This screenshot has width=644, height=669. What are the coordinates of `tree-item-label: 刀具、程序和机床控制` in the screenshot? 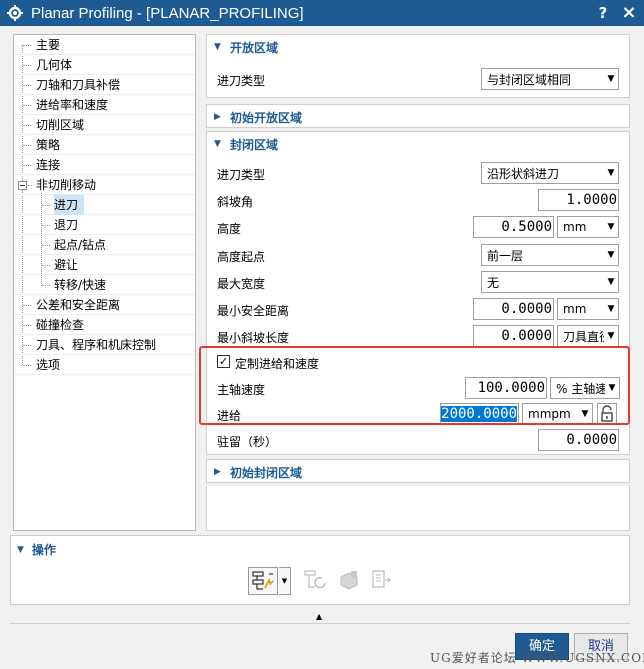 It's located at (96, 345).